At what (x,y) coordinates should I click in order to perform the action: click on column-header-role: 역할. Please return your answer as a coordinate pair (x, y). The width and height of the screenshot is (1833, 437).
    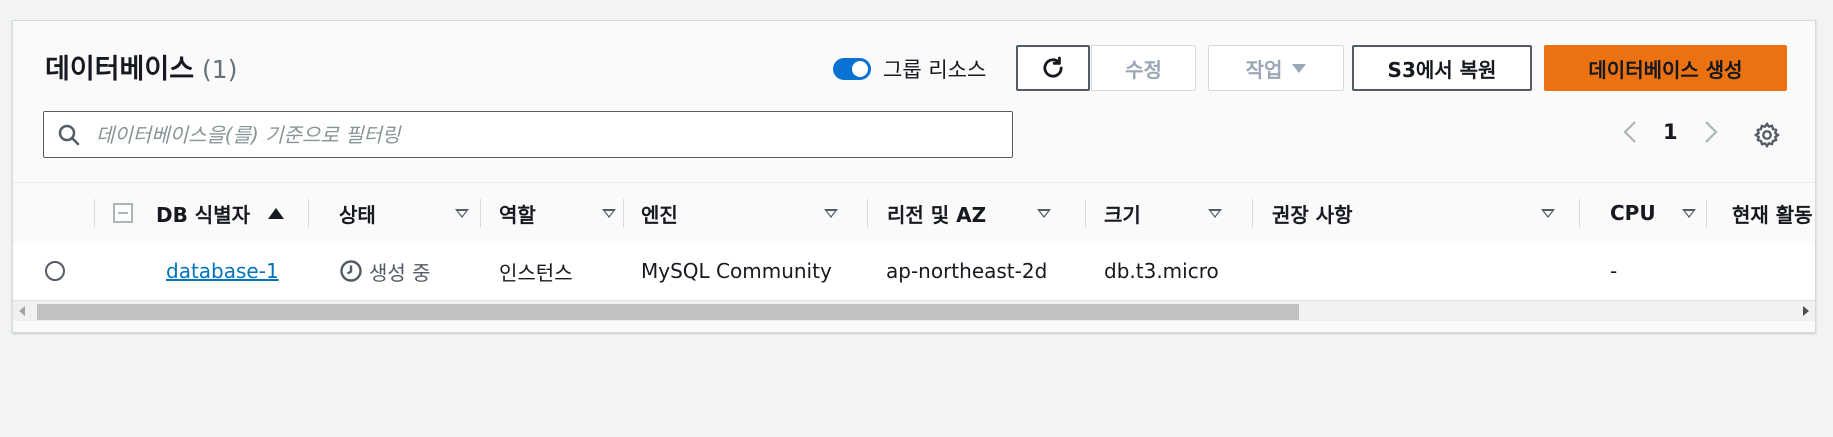
    Looking at the image, I should click on (557, 213).